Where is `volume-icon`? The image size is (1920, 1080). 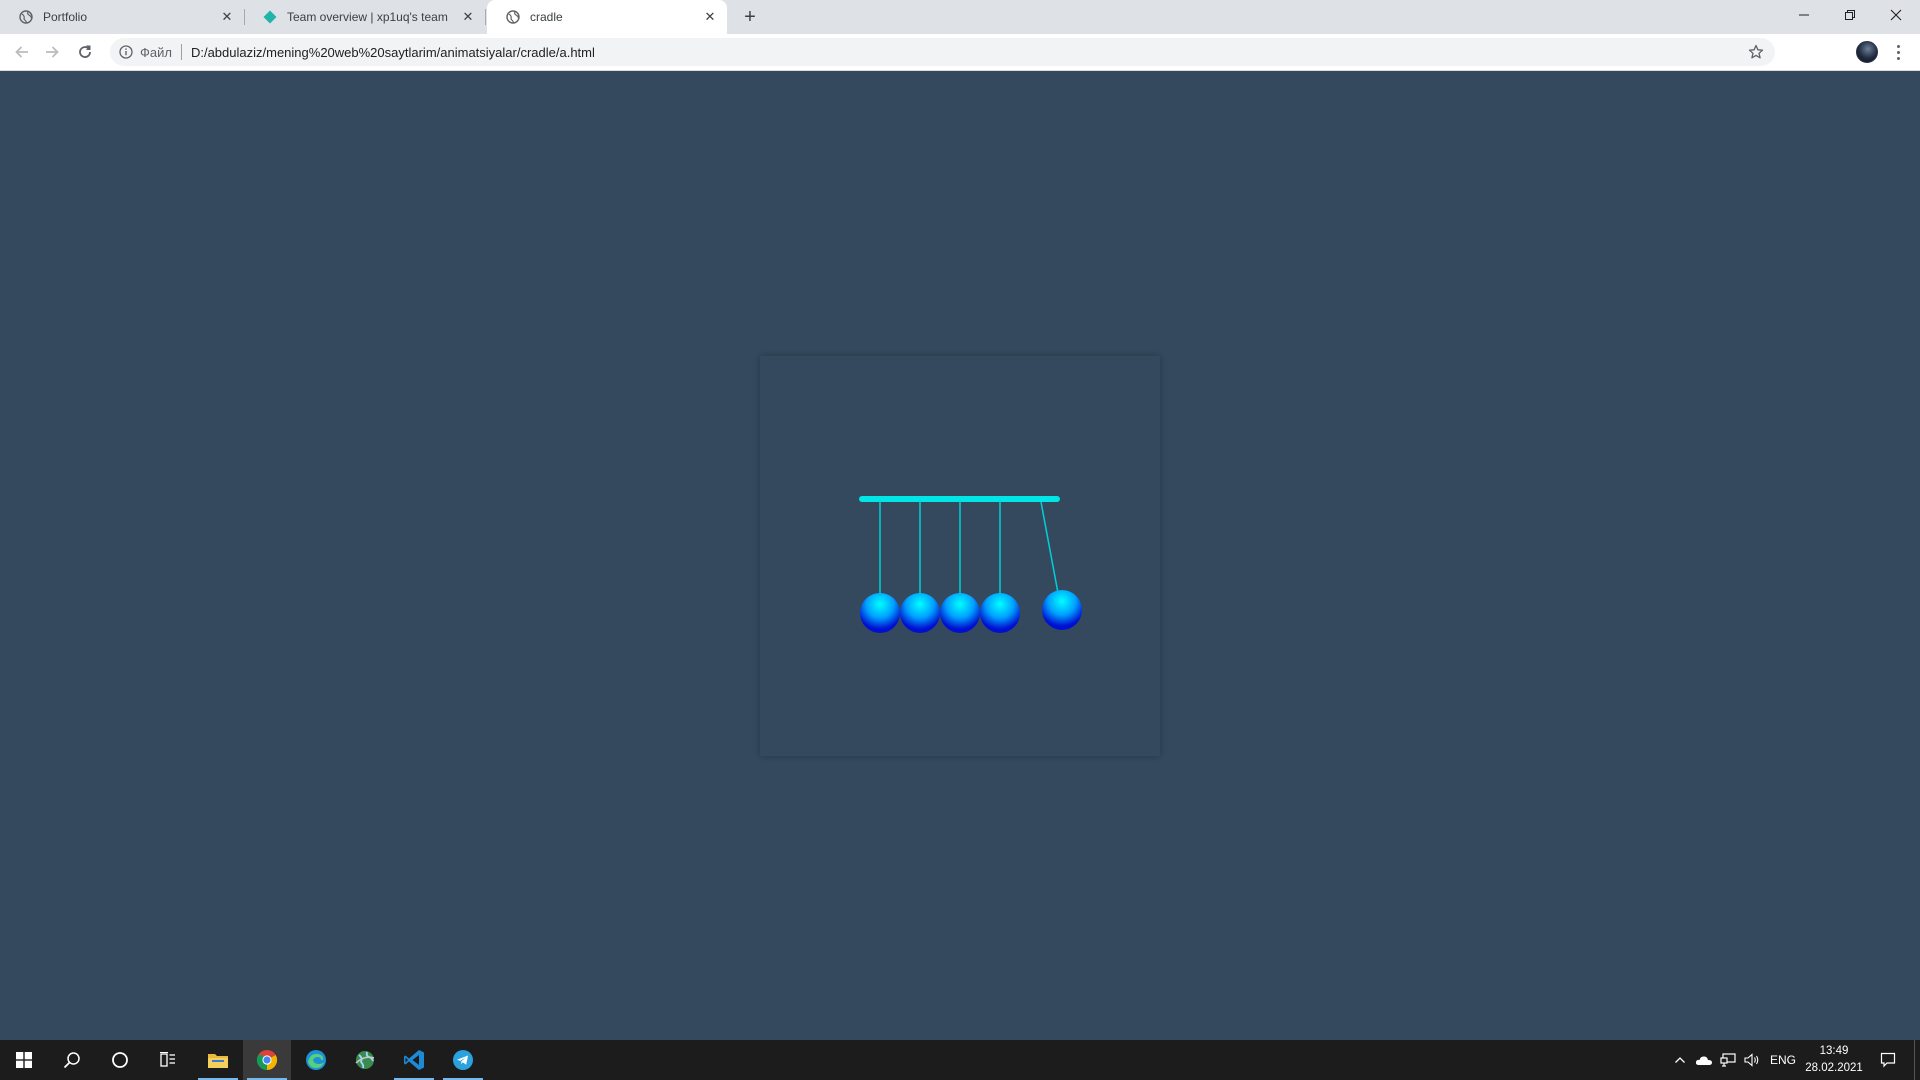 volume-icon is located at coordinates (1752, 1060).